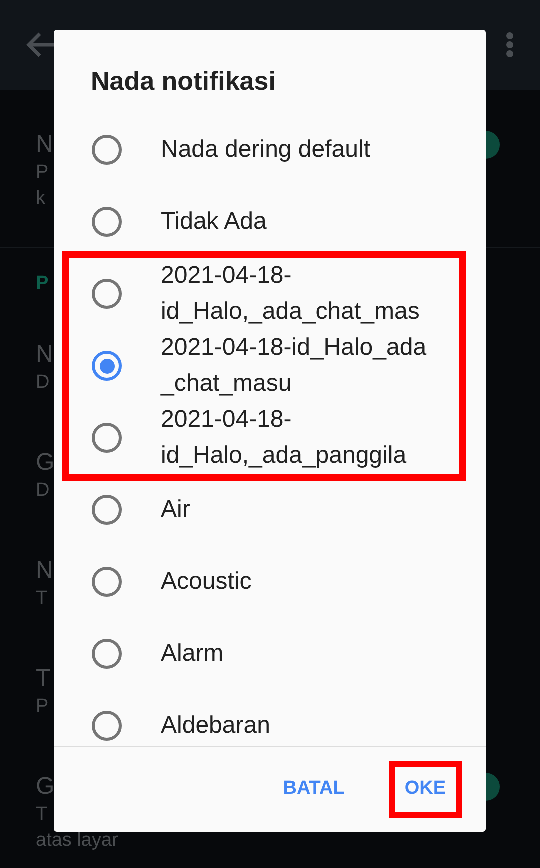  I want to click on section-header: P, so click(42, 284).